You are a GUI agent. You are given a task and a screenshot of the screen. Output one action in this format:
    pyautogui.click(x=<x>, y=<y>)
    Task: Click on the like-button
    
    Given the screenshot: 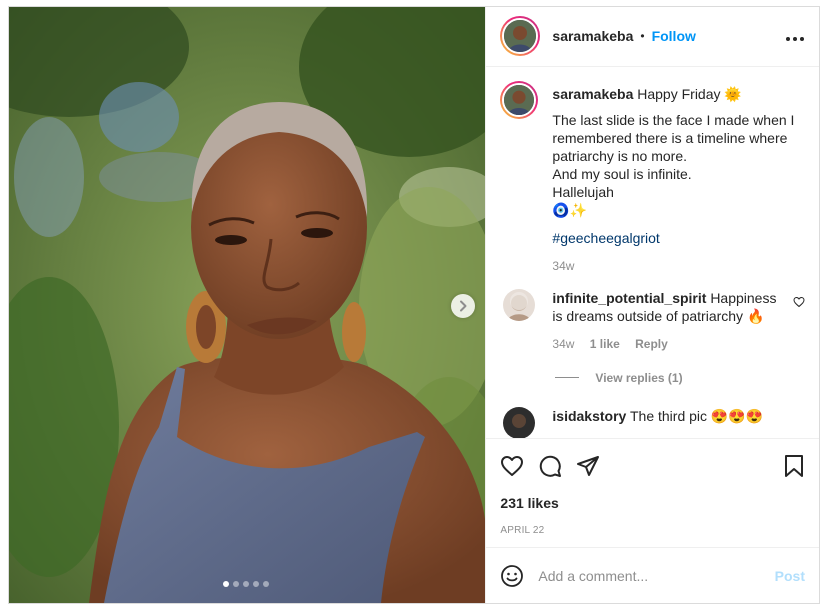 What is the action you would take?
    pyautogui.click(x=512, y=466)
    